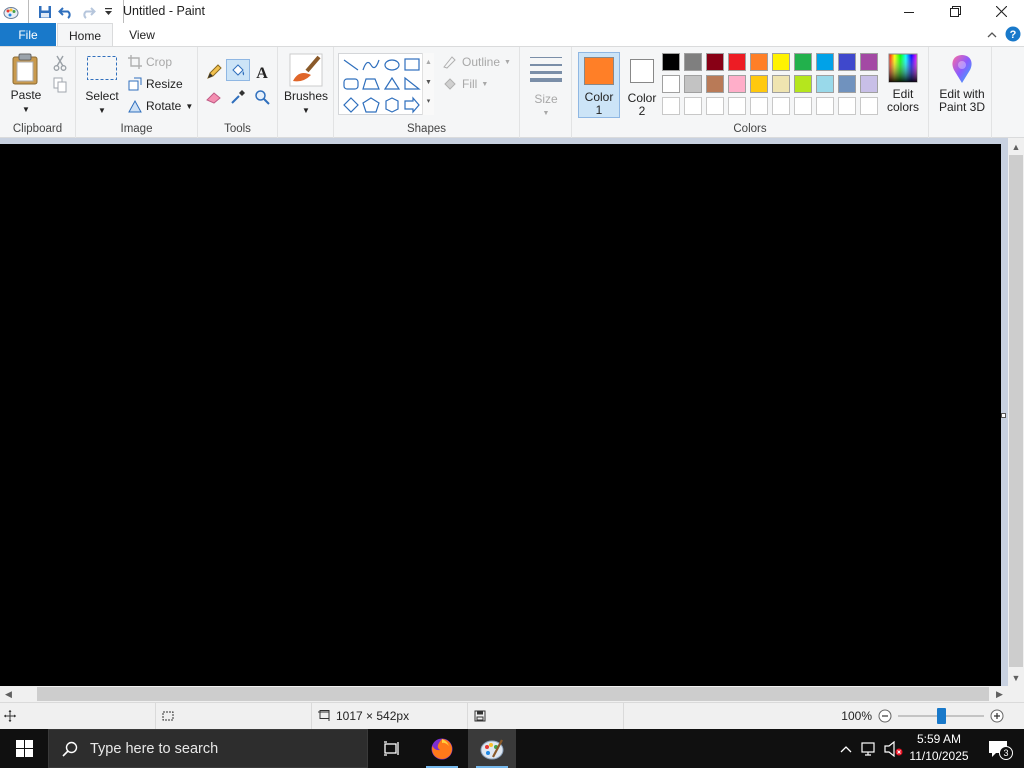 The width and height of the screenshot is (1024, 768). Describe the element at coordinates (88, 11) in the screenshot. I see `redo-icon` at that location.